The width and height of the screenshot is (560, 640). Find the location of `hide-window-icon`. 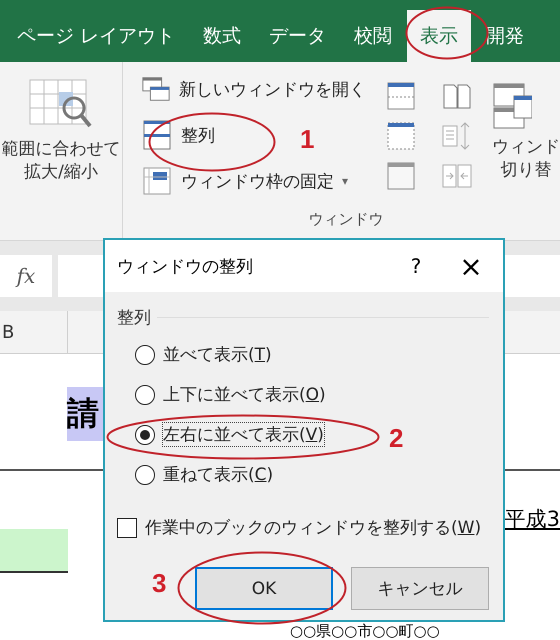

hide-window-icon is located at coordinates (401, 136).